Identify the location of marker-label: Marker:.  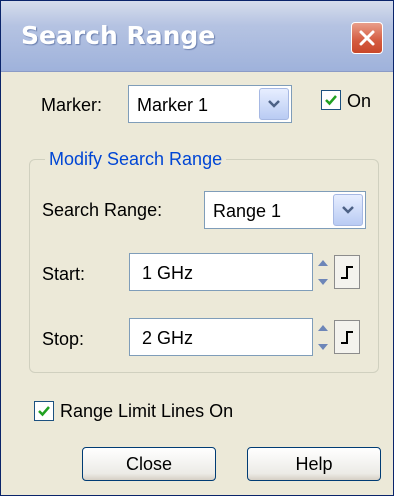
(72, 105).